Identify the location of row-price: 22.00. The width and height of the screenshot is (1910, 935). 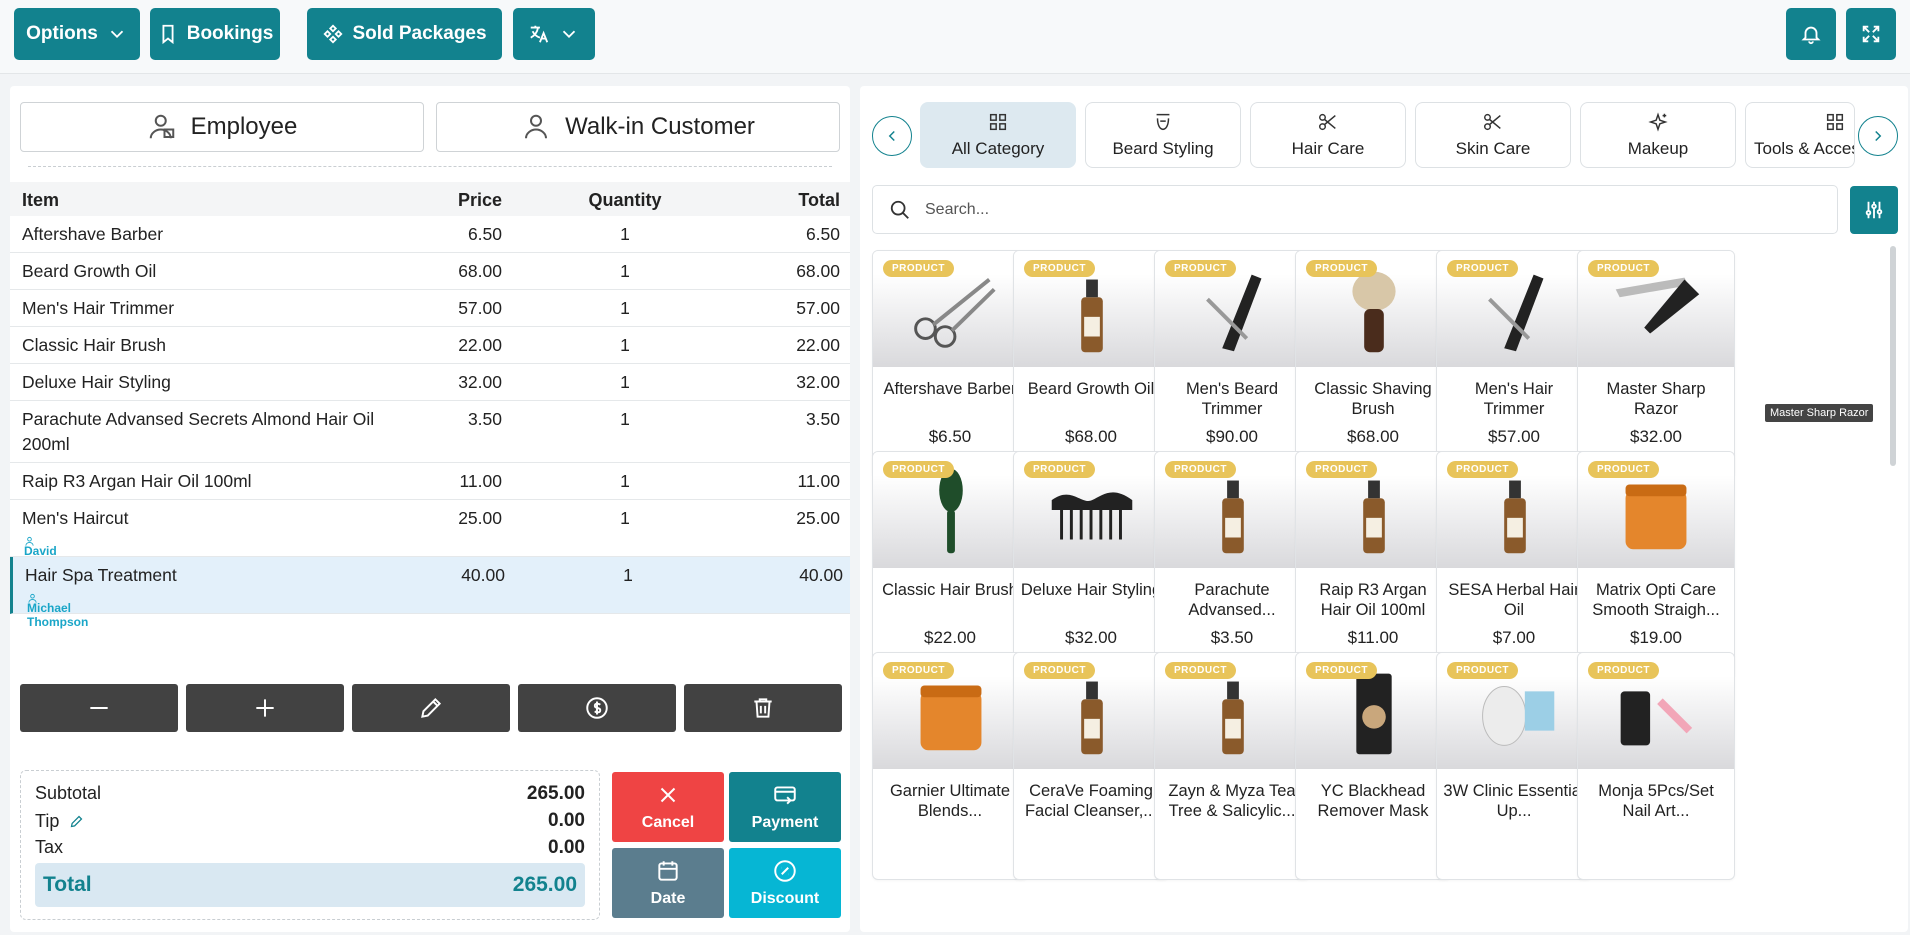
(480, 345).